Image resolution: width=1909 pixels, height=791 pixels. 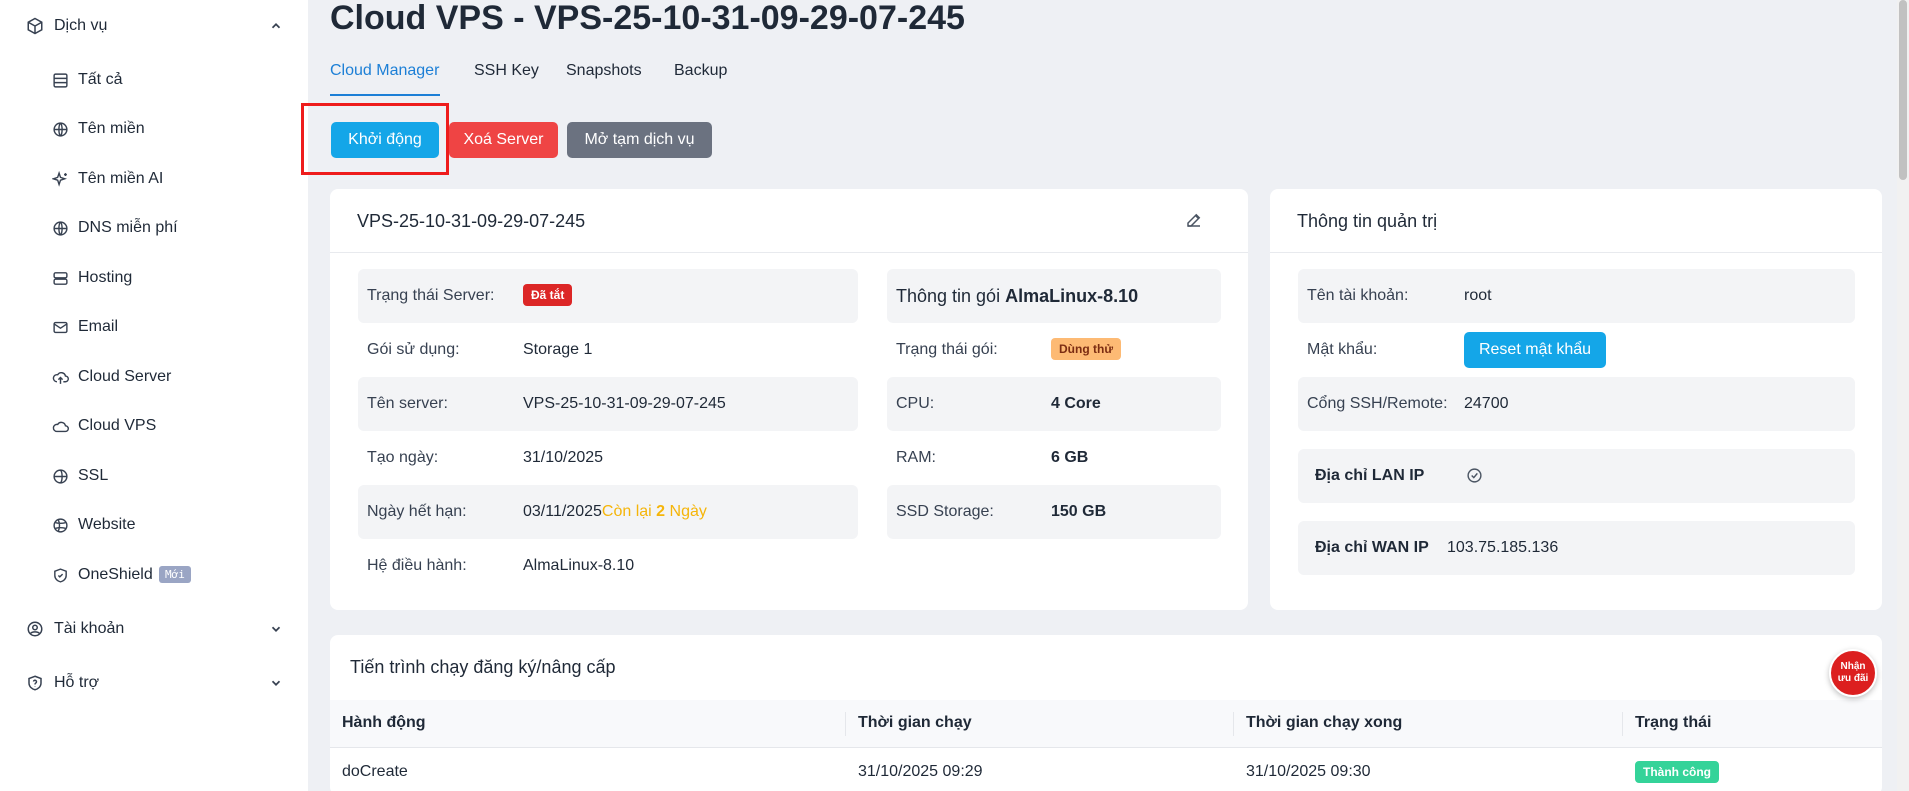 What do you see at coordinates (407, 403) in the screenshot?
I see `row-label: Tên server:` at bounding box center [407, 403].